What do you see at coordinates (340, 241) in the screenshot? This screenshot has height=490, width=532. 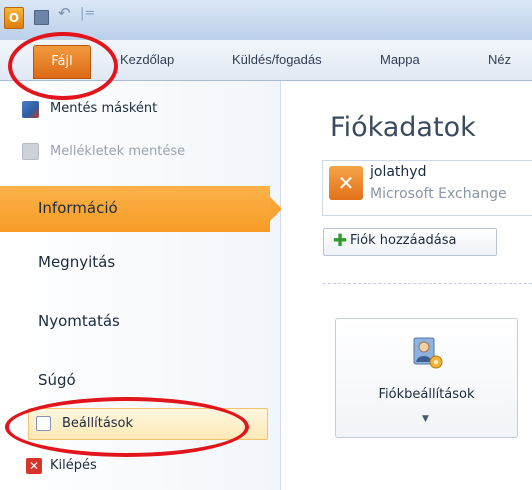 I see `plus-icon: ✚` at bounding box center [340, 241].